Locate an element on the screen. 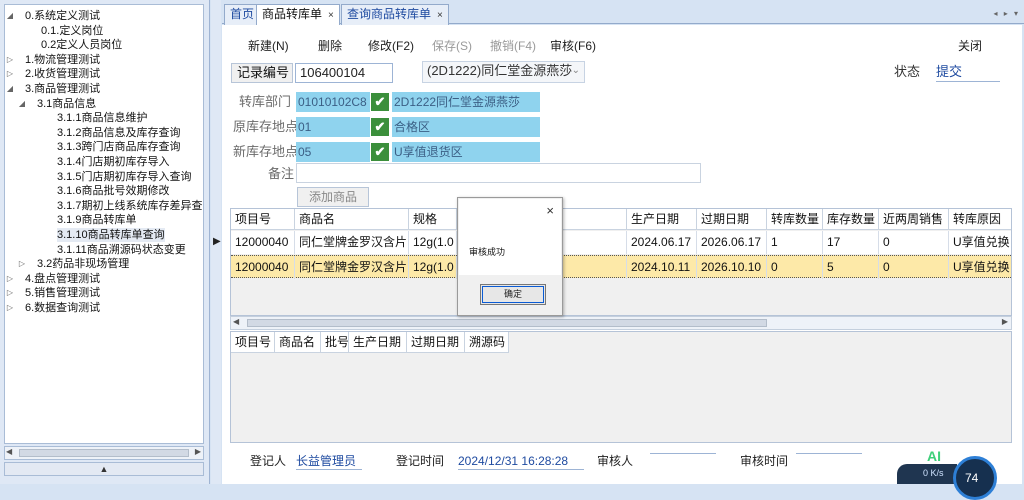  tree-item: 5.销售管理测试 is located at coordinates (62, 293).